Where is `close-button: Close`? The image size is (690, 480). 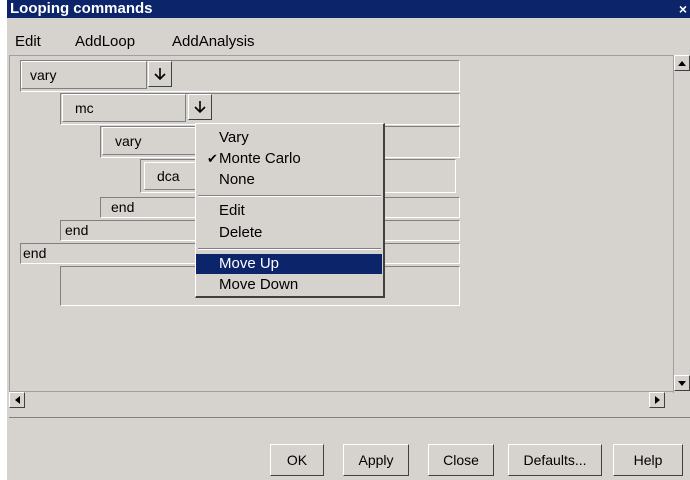 close-button: Close is located at coordinates (461, 460).